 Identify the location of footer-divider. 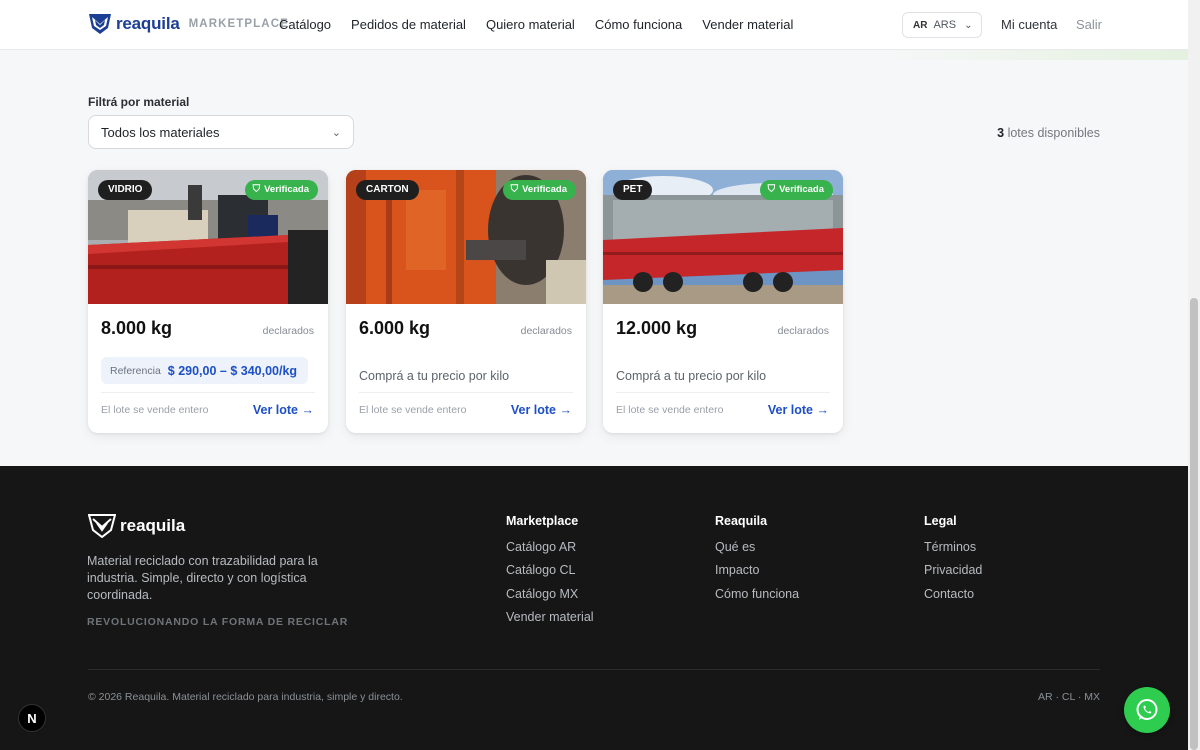
(594, 669).